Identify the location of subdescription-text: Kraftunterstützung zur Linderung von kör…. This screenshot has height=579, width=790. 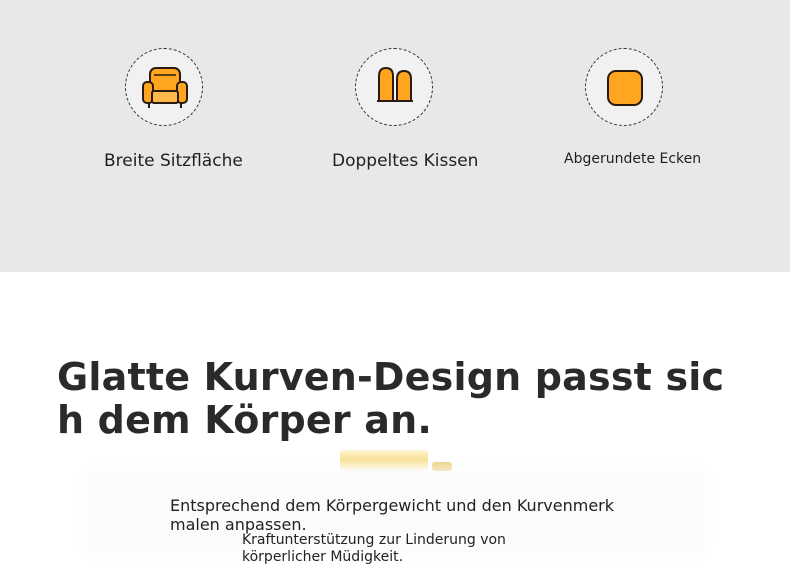
(374, 548).